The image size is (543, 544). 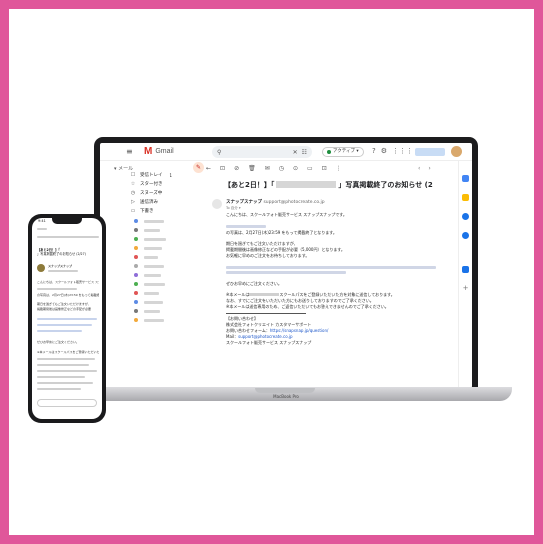 What do you see at coordinates (198, 167) in the screenshot?
I see `compose-button: ✎` at bounding box center [198, 167].